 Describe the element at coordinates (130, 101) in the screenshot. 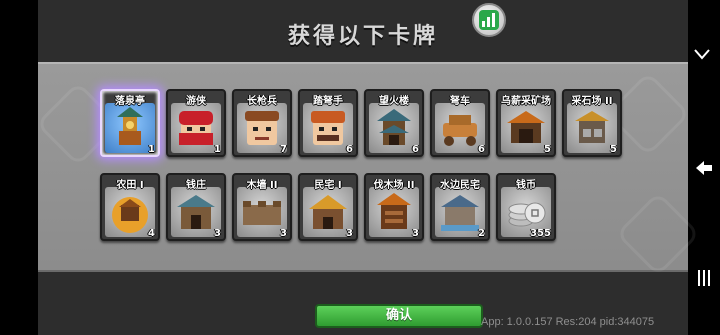

I see `card-name: 落泉亭` at that location.